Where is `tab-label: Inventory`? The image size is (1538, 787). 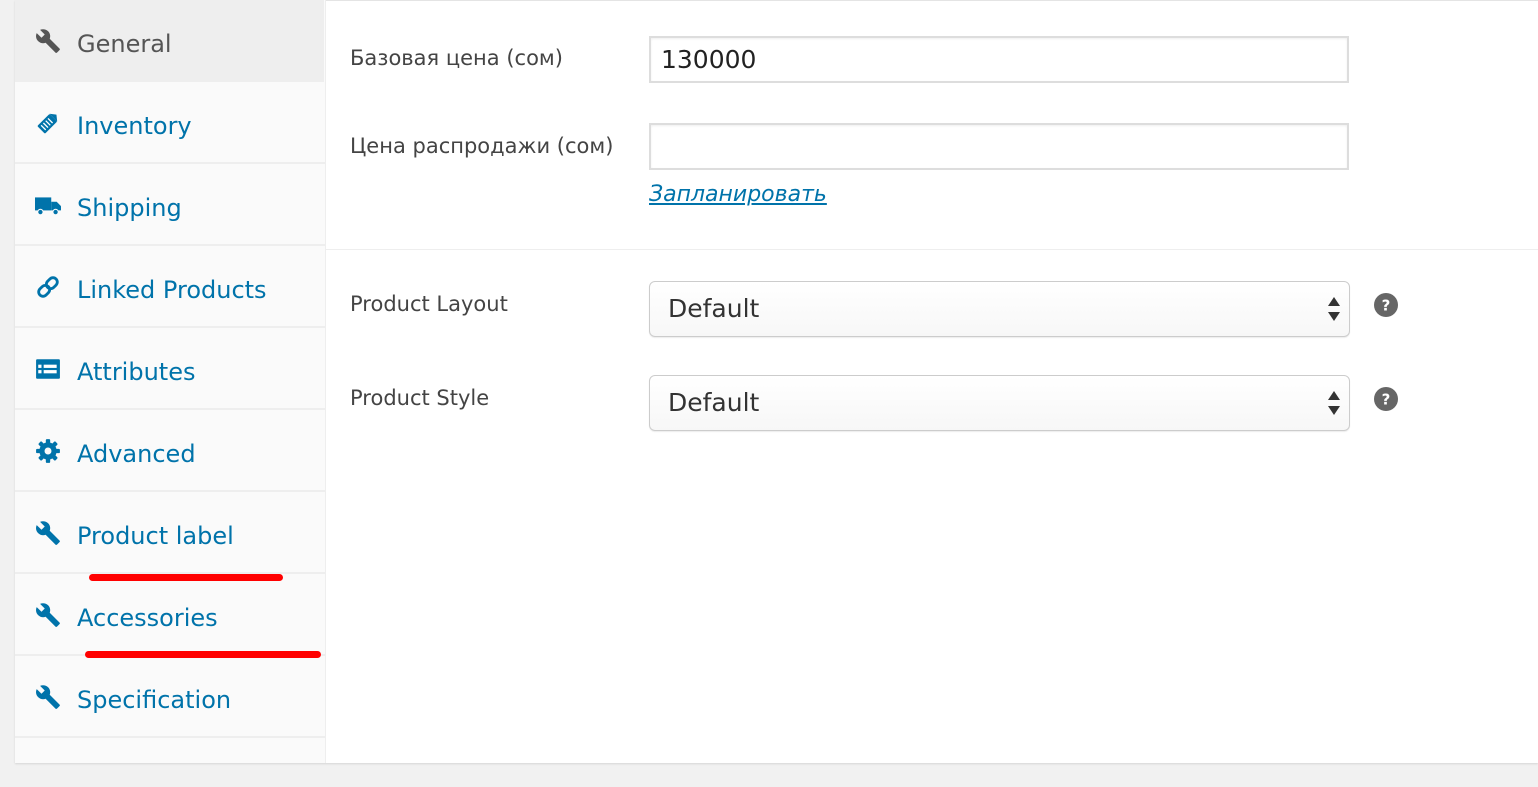 tab-label: Inventory is located at coordinates (134, 126).